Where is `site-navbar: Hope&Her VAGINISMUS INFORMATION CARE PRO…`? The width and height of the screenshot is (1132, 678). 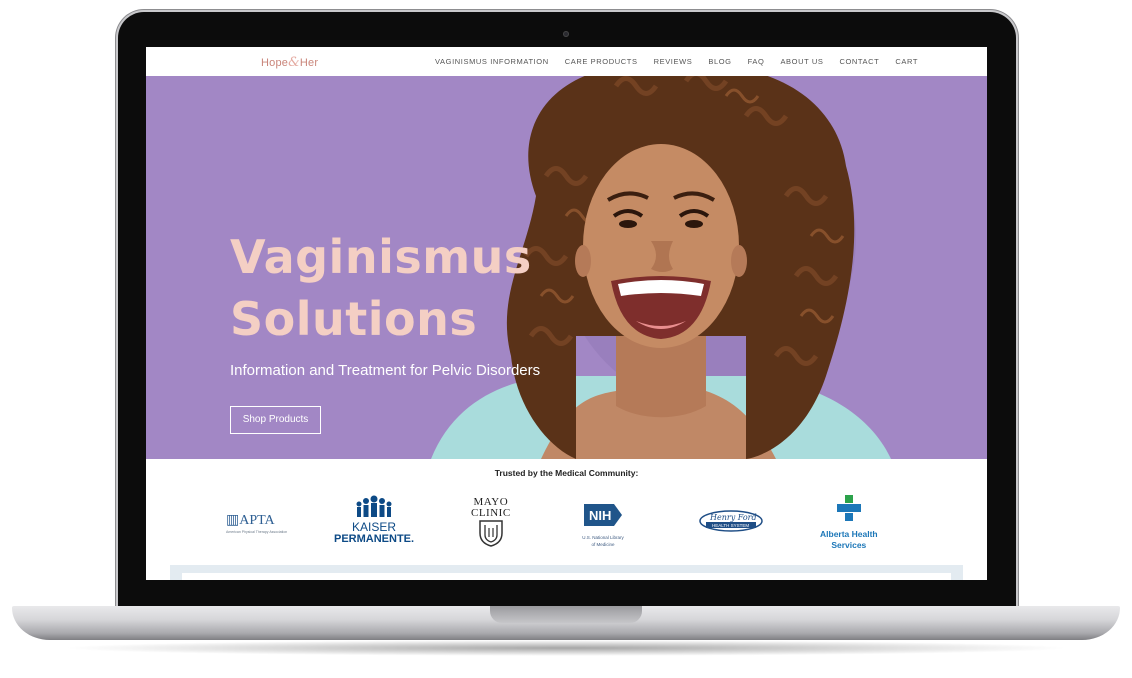
site-navbar: Hope&Her VAGINISMUS INFORMATION CARE PRO… is located at coordinates (566, 61).